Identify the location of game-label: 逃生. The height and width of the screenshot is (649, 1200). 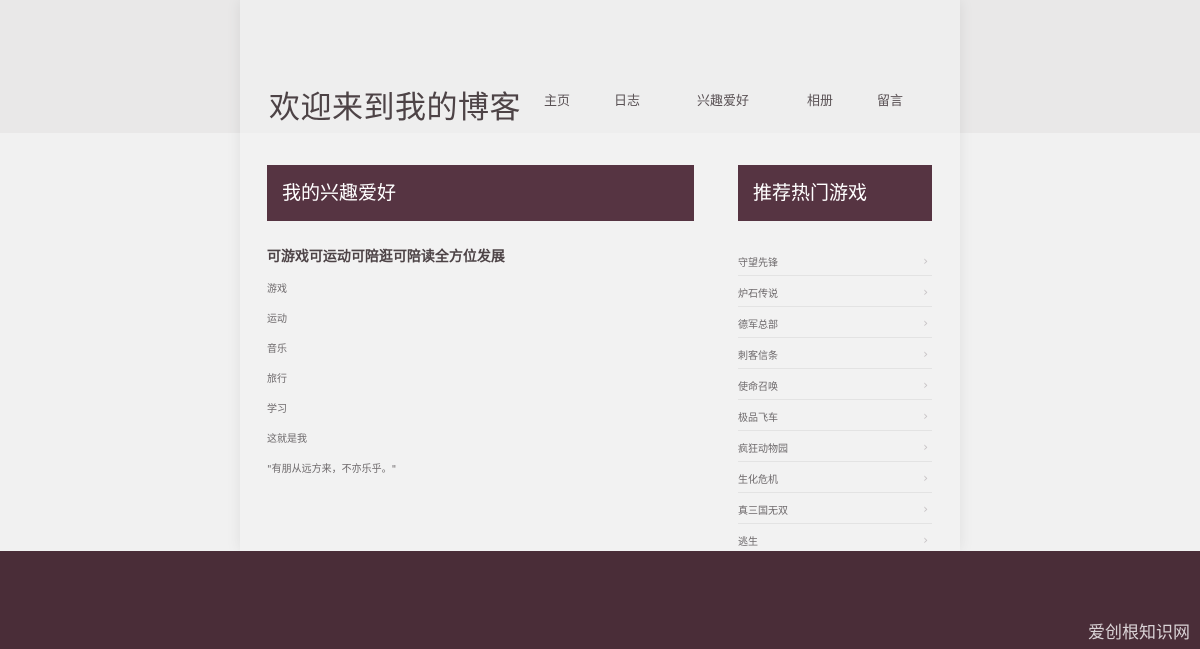
(748, 542).